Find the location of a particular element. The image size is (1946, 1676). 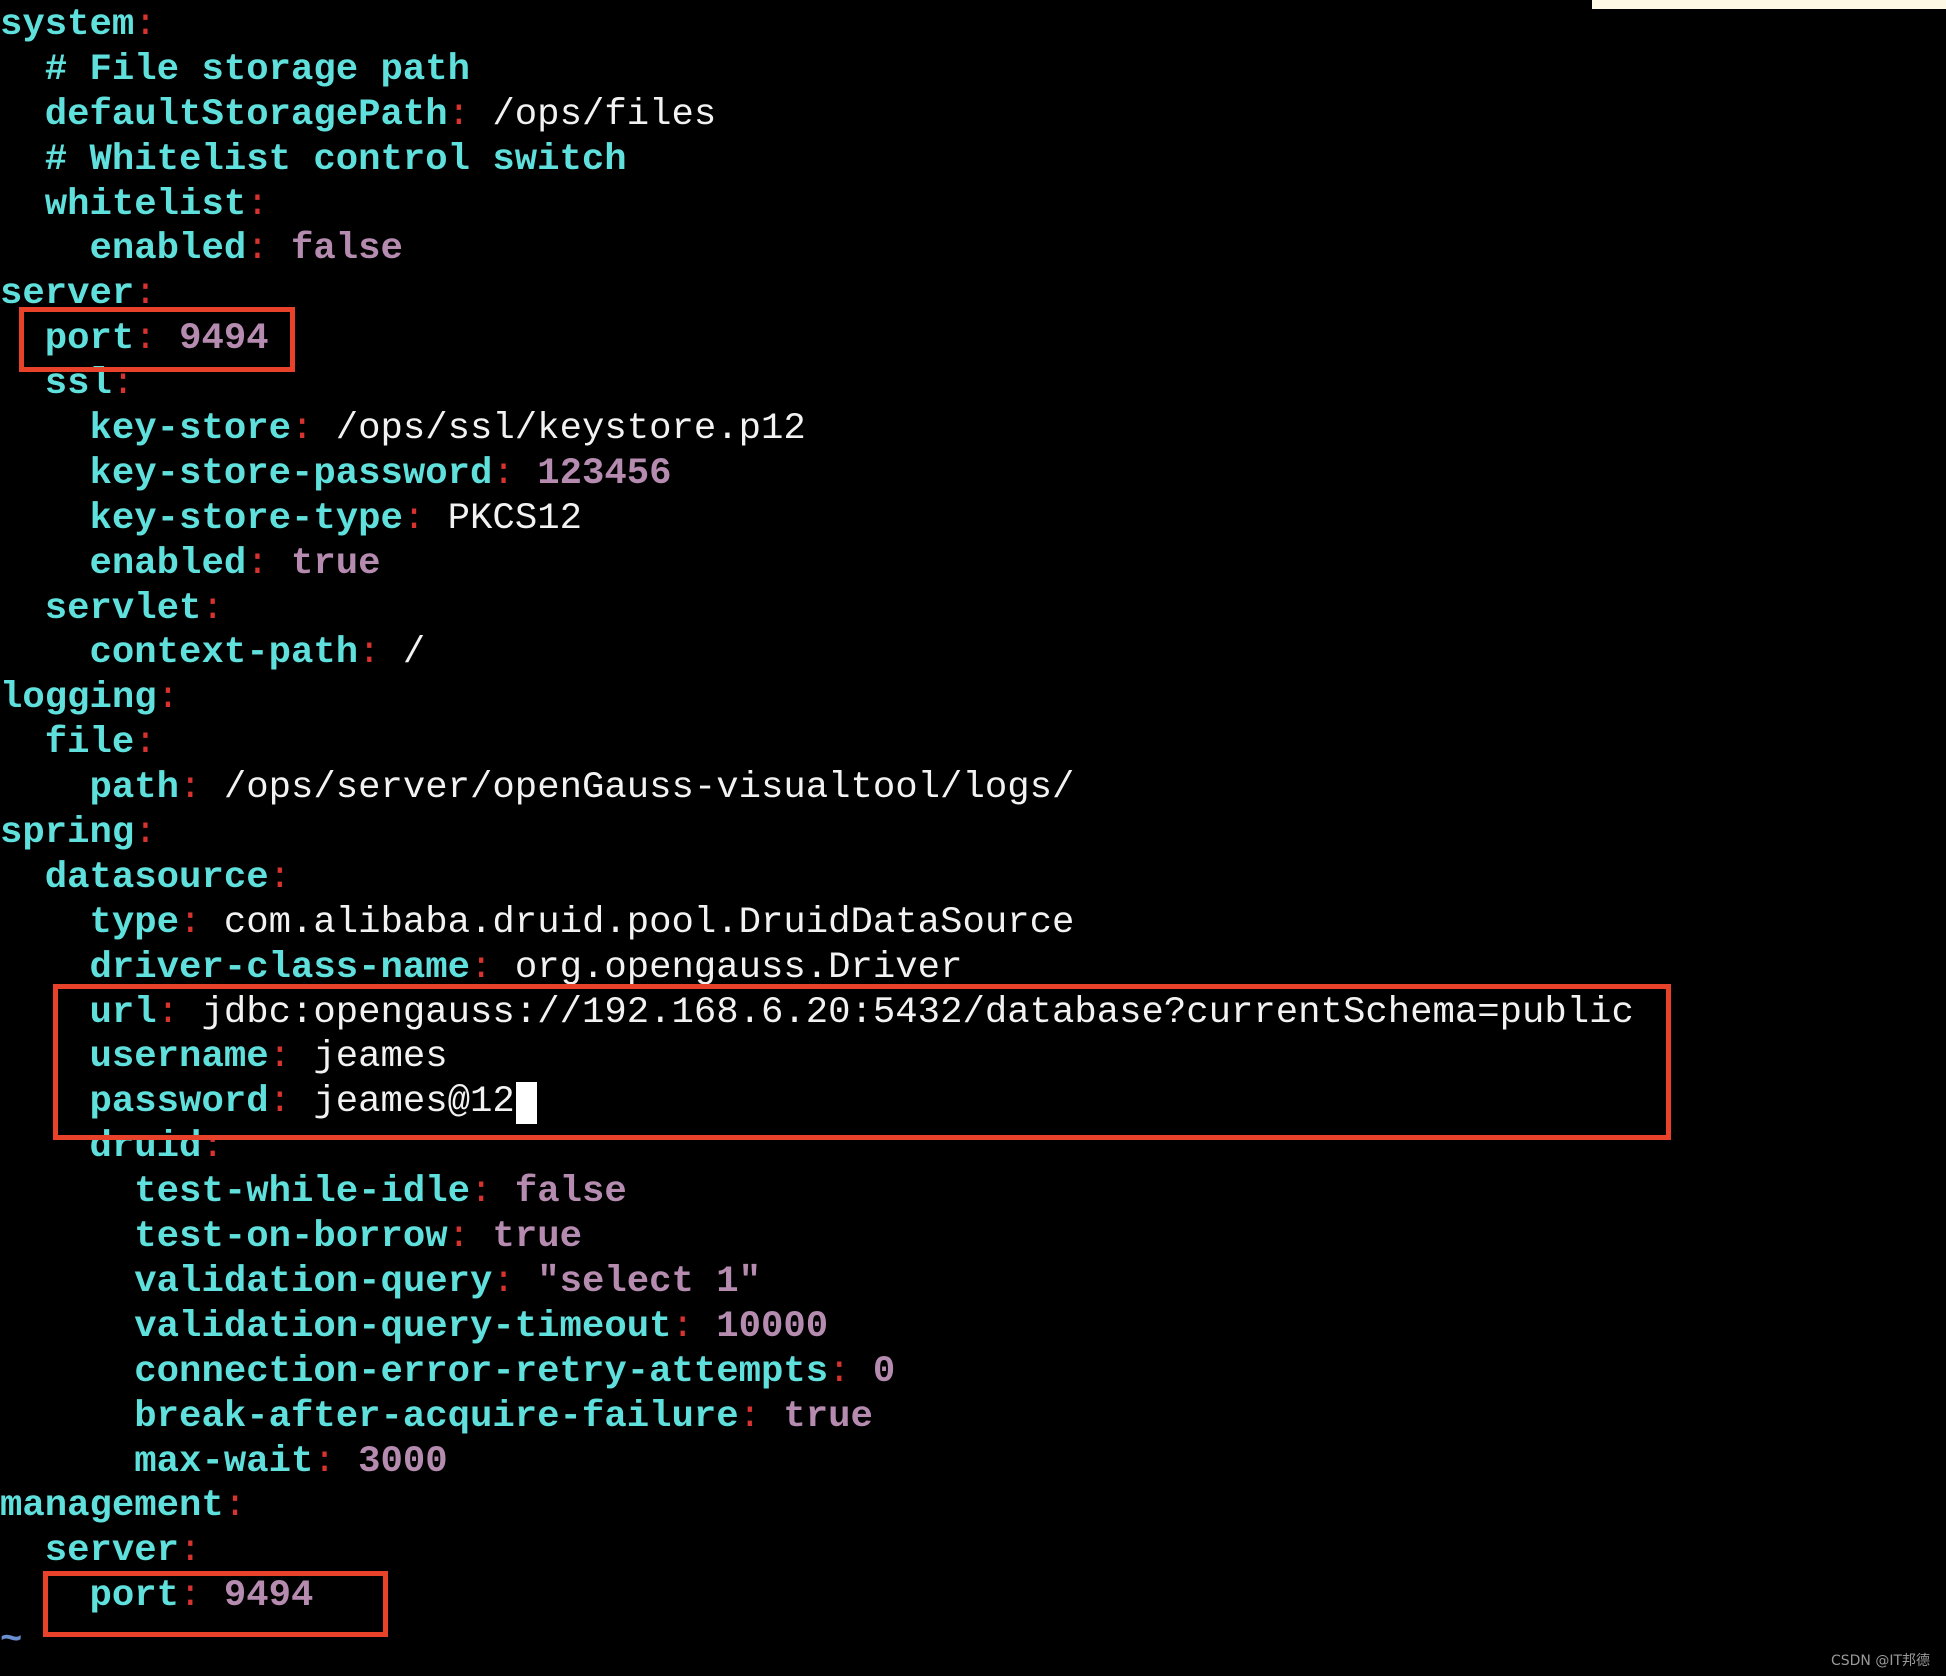

yaml-value: /ops/ssl/keystore.p12 is located at coordinates (570, 429).